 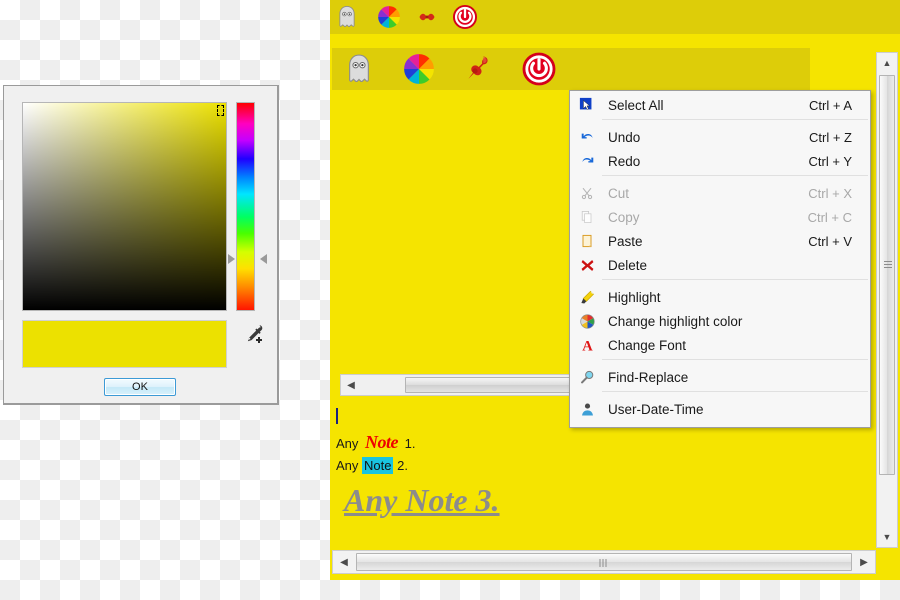 What do you see at coordinates (619, 193) in the screenshot?
I see `menu-label: Cut` at bounding box center [619, 193].